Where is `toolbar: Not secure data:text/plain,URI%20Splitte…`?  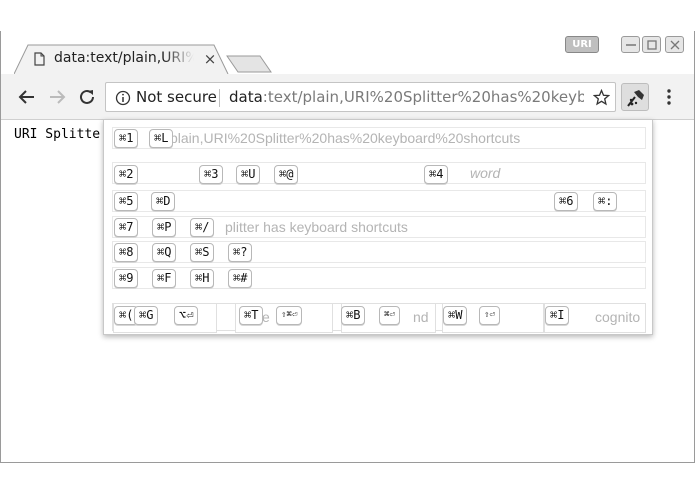
toolbar: Not secure data:text/plain,URI%20Splitte… is located at coordinates (347, 97).